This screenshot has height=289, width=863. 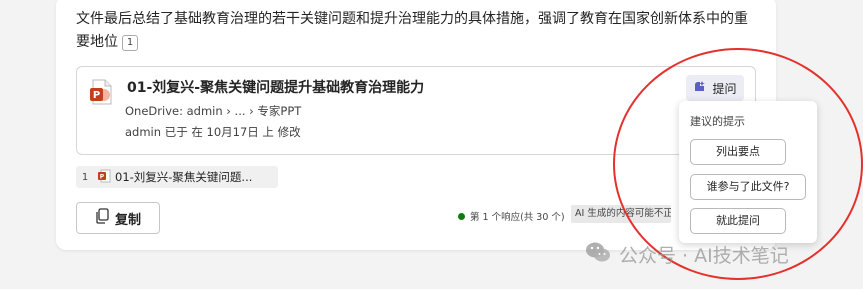 What do you see at coordinates (461, 216) in the screenshot?
I see `status-dot` at bounding box center [461, 216].